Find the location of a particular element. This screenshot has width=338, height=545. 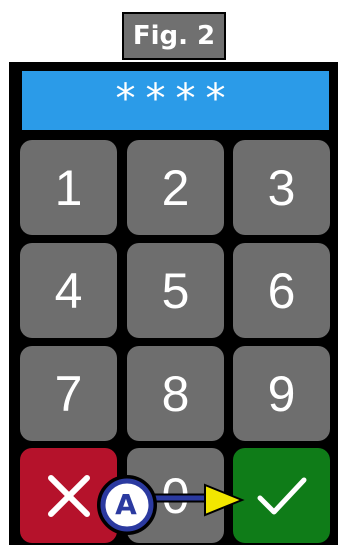

key-1: 1 is located at coordinates (68, 187).